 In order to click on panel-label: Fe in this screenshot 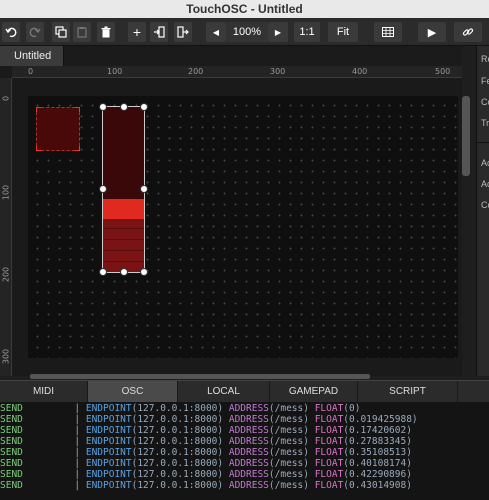, I will do `click(485, 81)`.